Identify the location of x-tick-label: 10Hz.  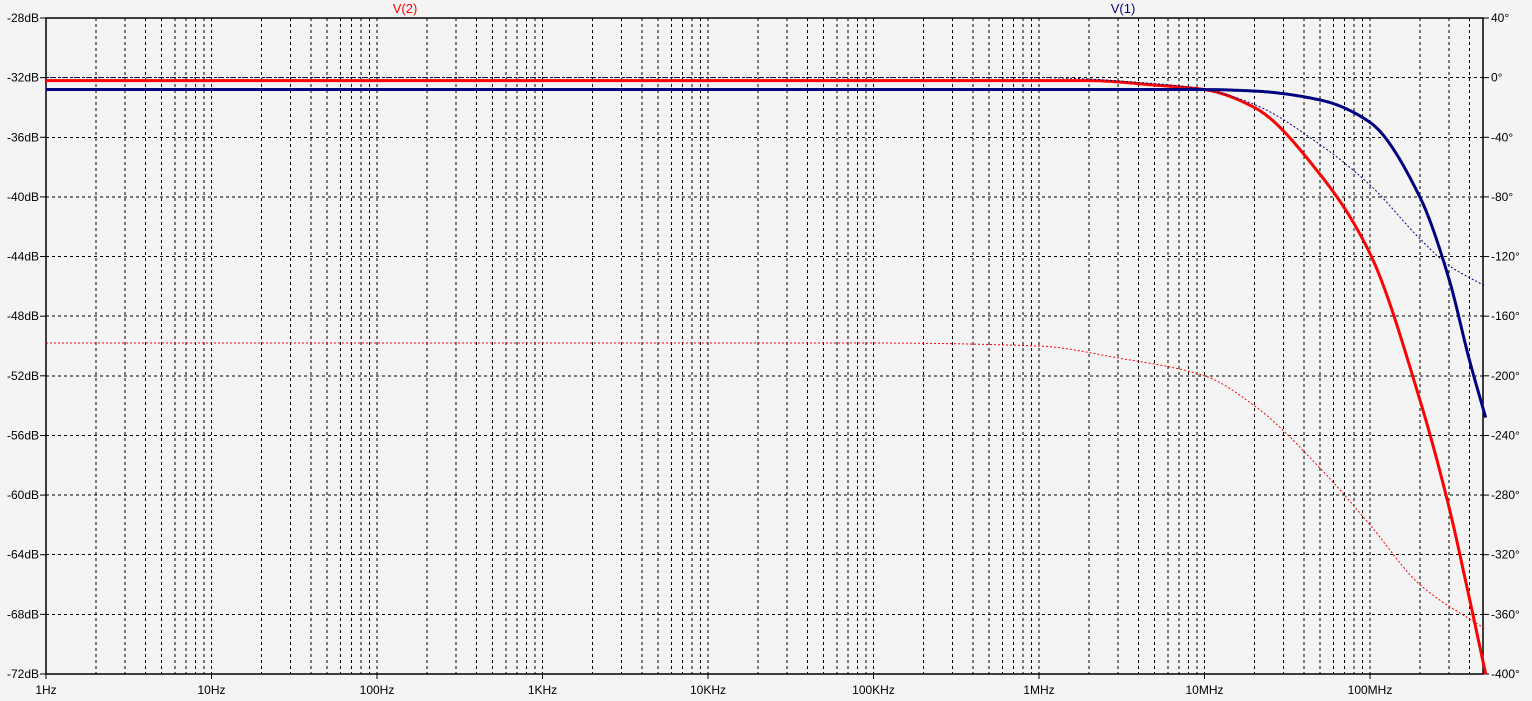
(211, 690).